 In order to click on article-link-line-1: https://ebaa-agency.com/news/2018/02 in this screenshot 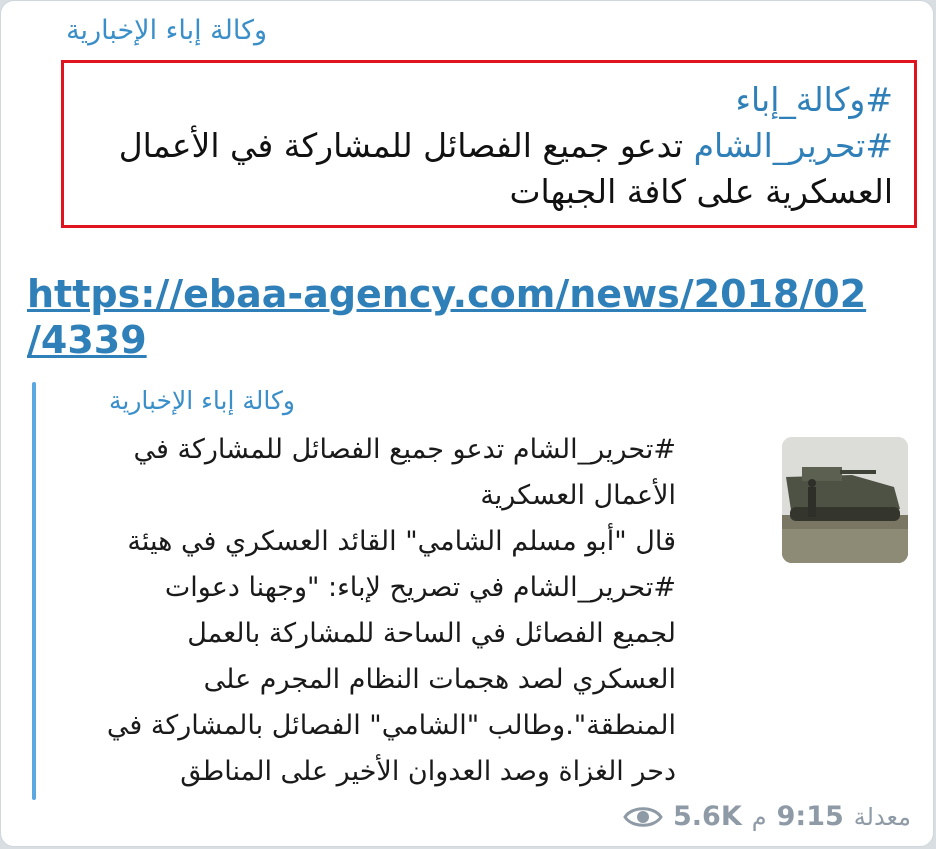, I will do `click(446, 294)`.